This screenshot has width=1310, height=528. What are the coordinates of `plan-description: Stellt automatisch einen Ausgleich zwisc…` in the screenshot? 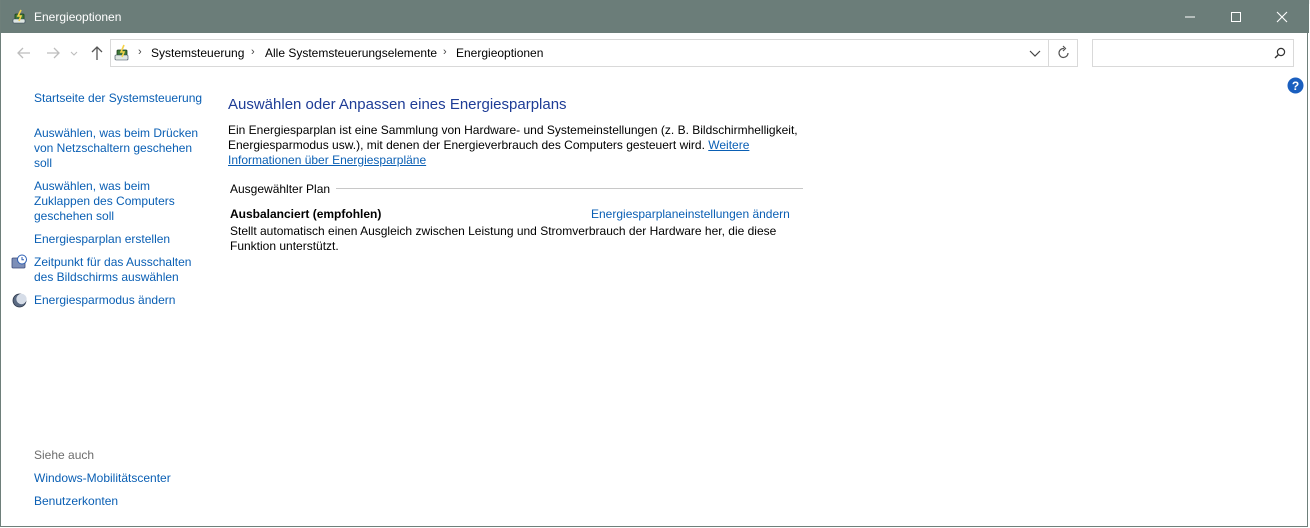 It's located at (503, 238).